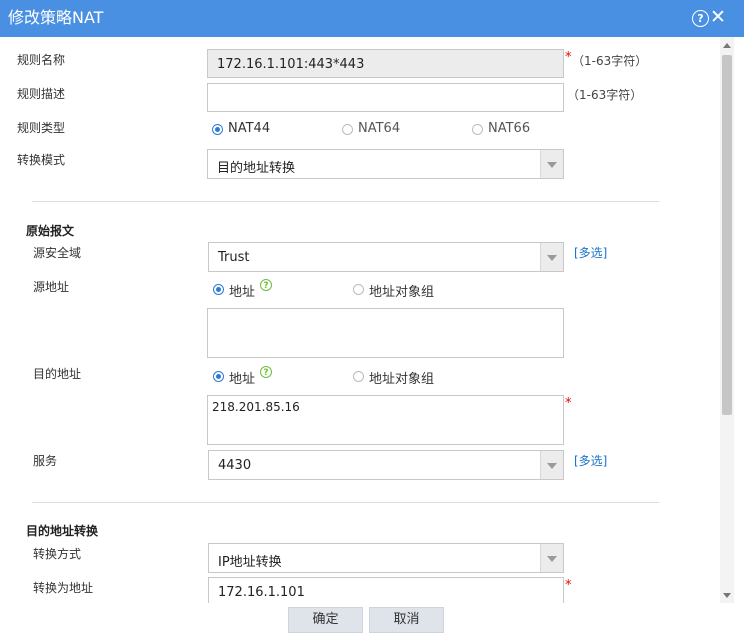  Describe the element at coordinates (242, 290) in the screenshot. I see `radio-src-addr-label: 地址` at that location.